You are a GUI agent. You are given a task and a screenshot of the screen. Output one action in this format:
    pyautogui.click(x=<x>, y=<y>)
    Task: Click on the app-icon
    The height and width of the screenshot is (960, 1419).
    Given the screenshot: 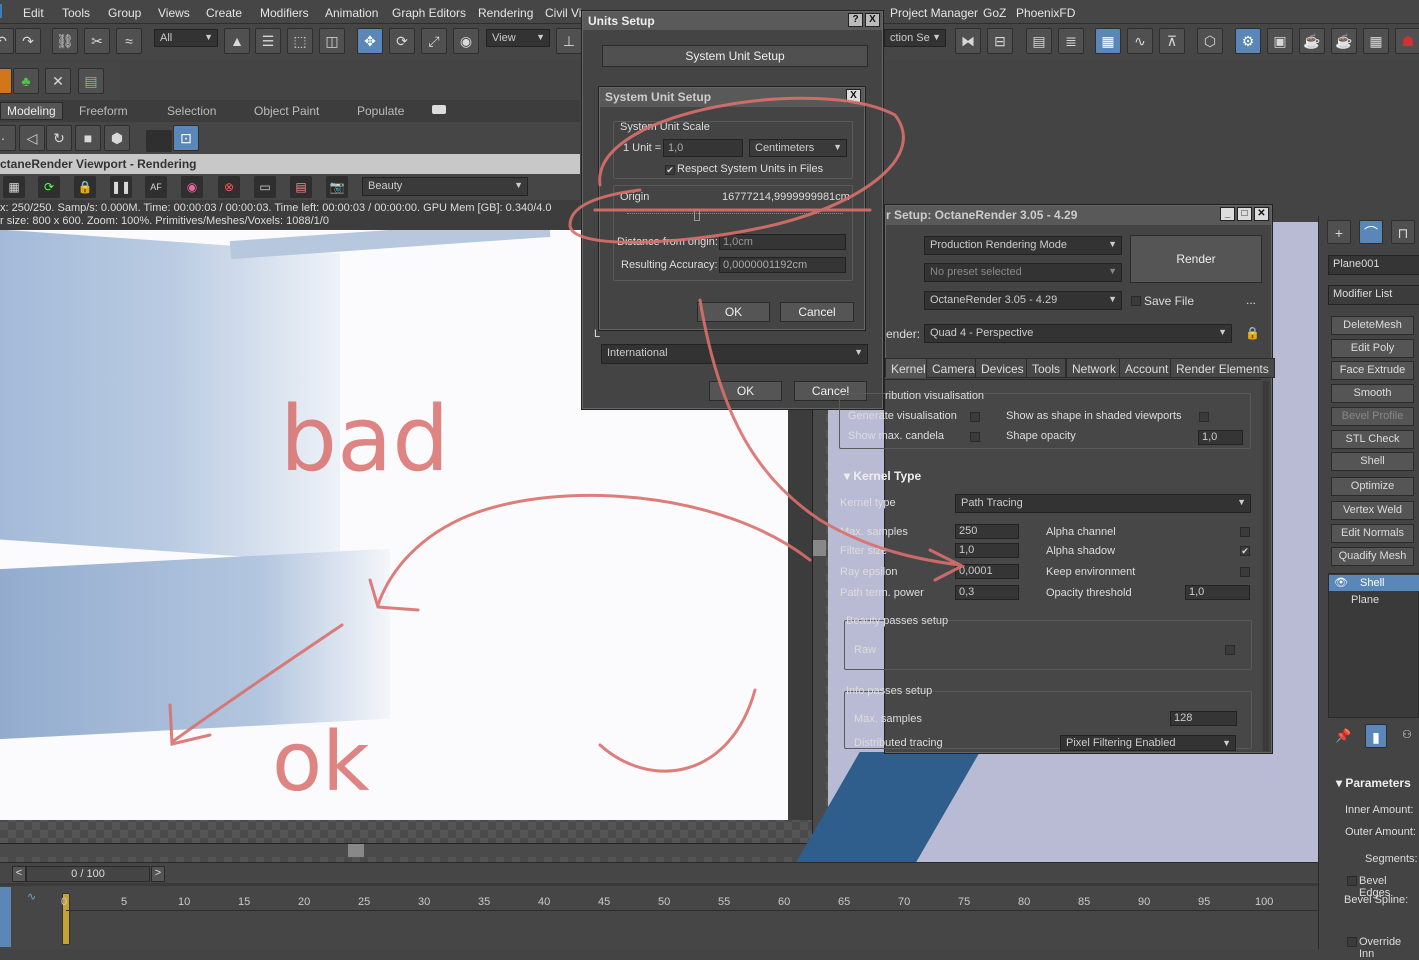 What is the action you would take?
    pyautogui.click(x=1, y=11)
    